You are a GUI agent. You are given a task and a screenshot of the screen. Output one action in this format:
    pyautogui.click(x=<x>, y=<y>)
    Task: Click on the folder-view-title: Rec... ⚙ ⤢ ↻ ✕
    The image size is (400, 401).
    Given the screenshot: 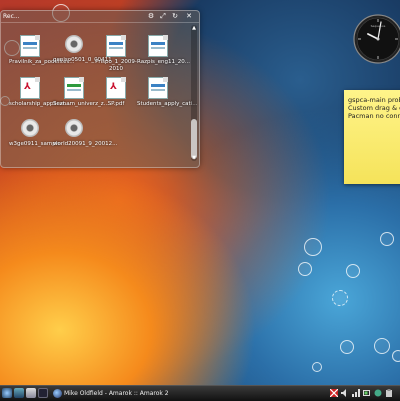 What is the action you would take?
    pyautogui.click(x=100, y=17)
    